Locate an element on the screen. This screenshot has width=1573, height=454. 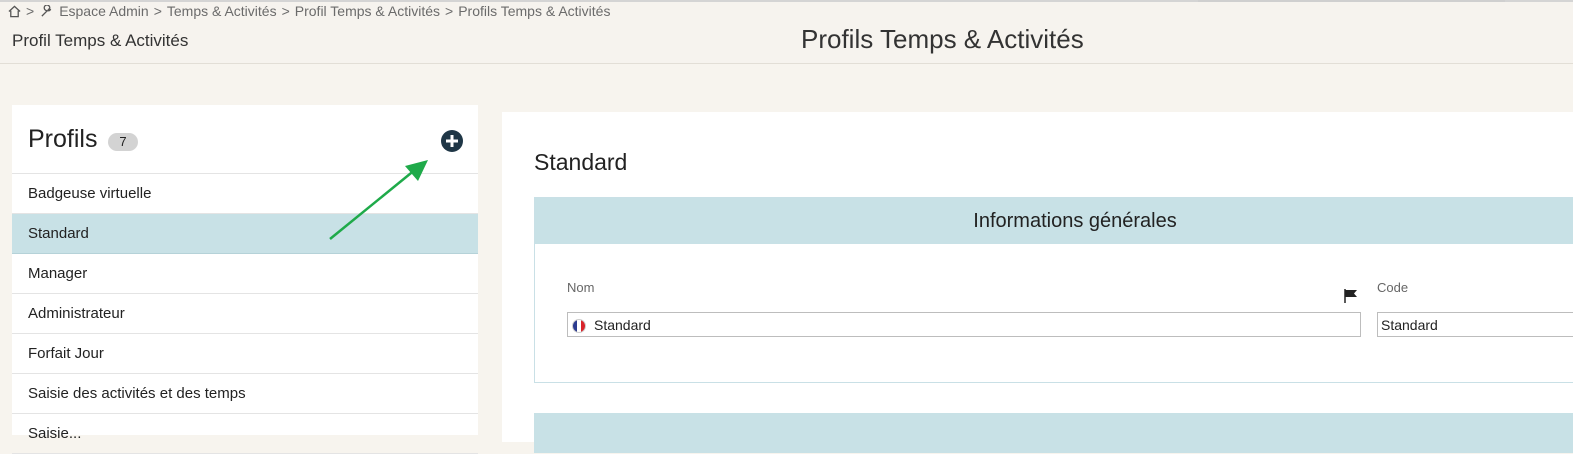
breadcrumb-item-profils: Profils Temps & Activités is located at coordinates (534, 11).